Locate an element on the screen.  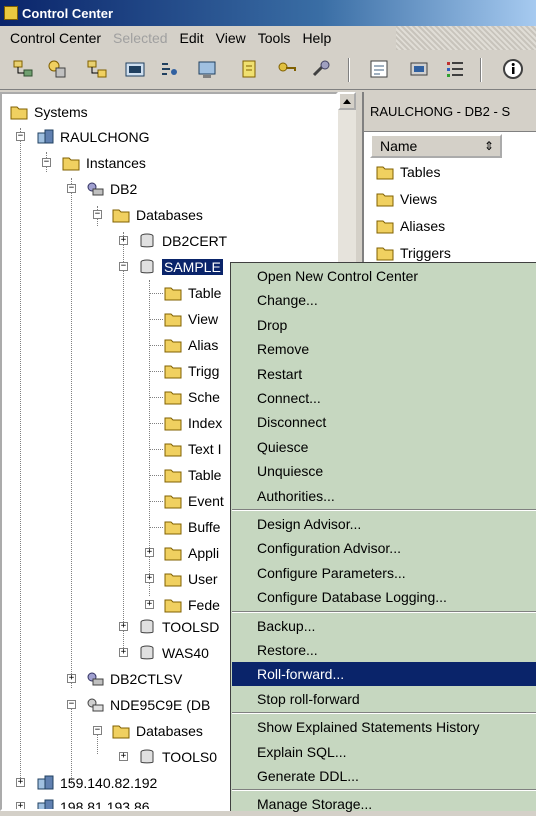
scroll-up-arrow-icon is located at coordinates (347, 101).